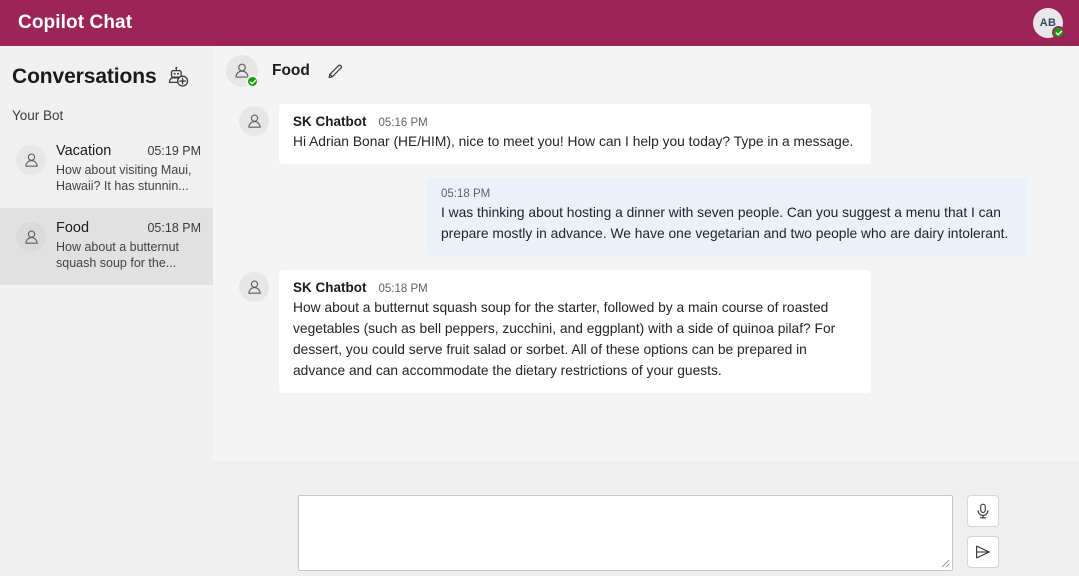 Image resolution: width=1079 pixels, height=576 pixels. I want to click on chat-header: Food, so click(646, 71).